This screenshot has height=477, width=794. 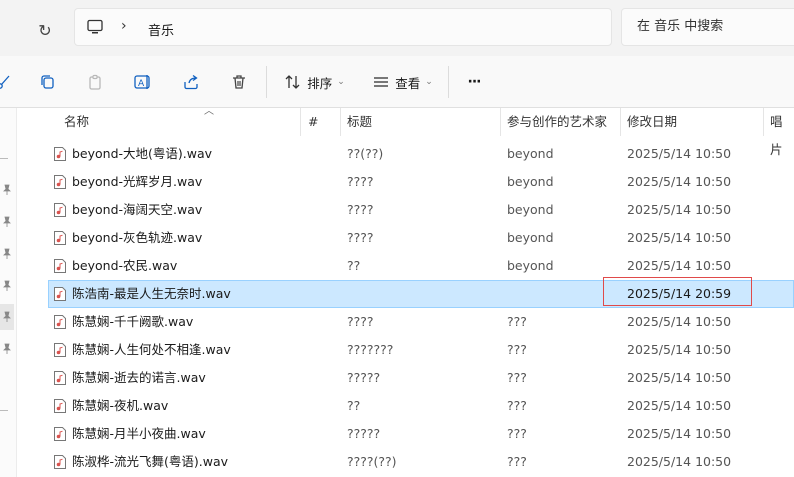 I want to click on file-name: 陈慧娴-夜机.wav, so click(x=120, y=406).